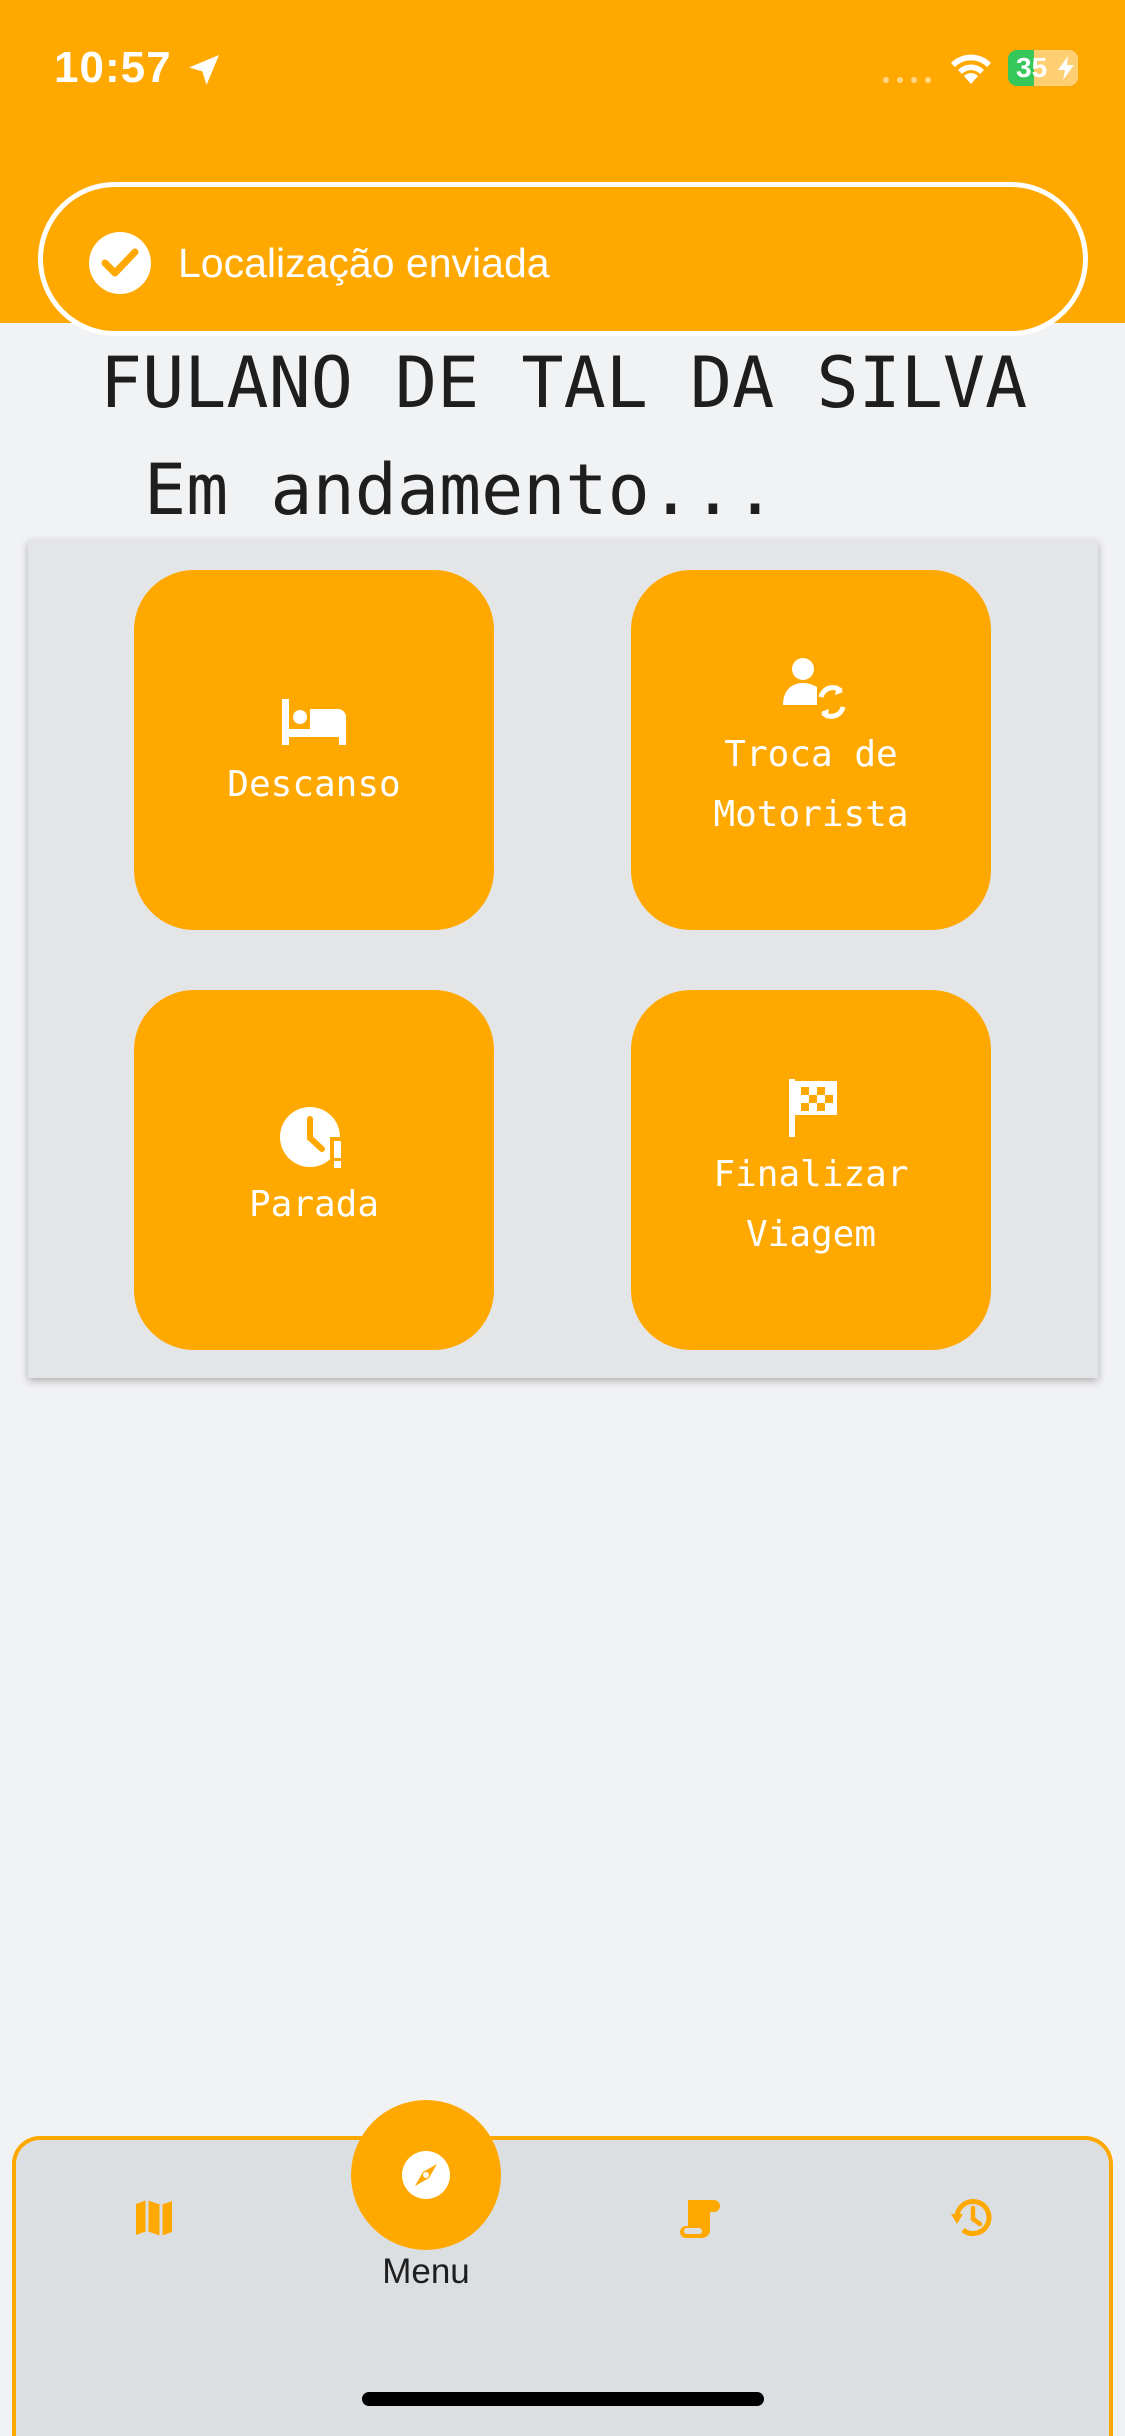 The width and height of the screenshot is (1125, 2436). What do you see at coordinates (907, 80) in the screenshot?
I see `cellular-signal-icon` at bounding box center [907, 80].